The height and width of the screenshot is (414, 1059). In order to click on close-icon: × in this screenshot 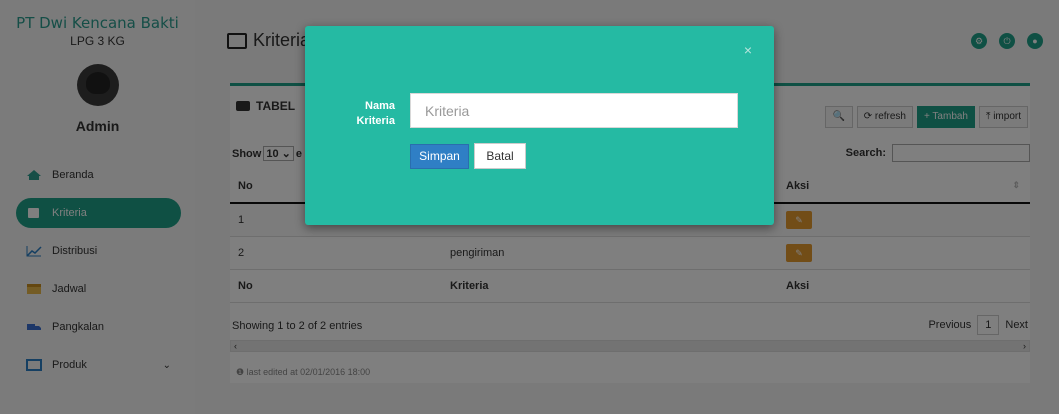, I will do `click(748, 50)`.